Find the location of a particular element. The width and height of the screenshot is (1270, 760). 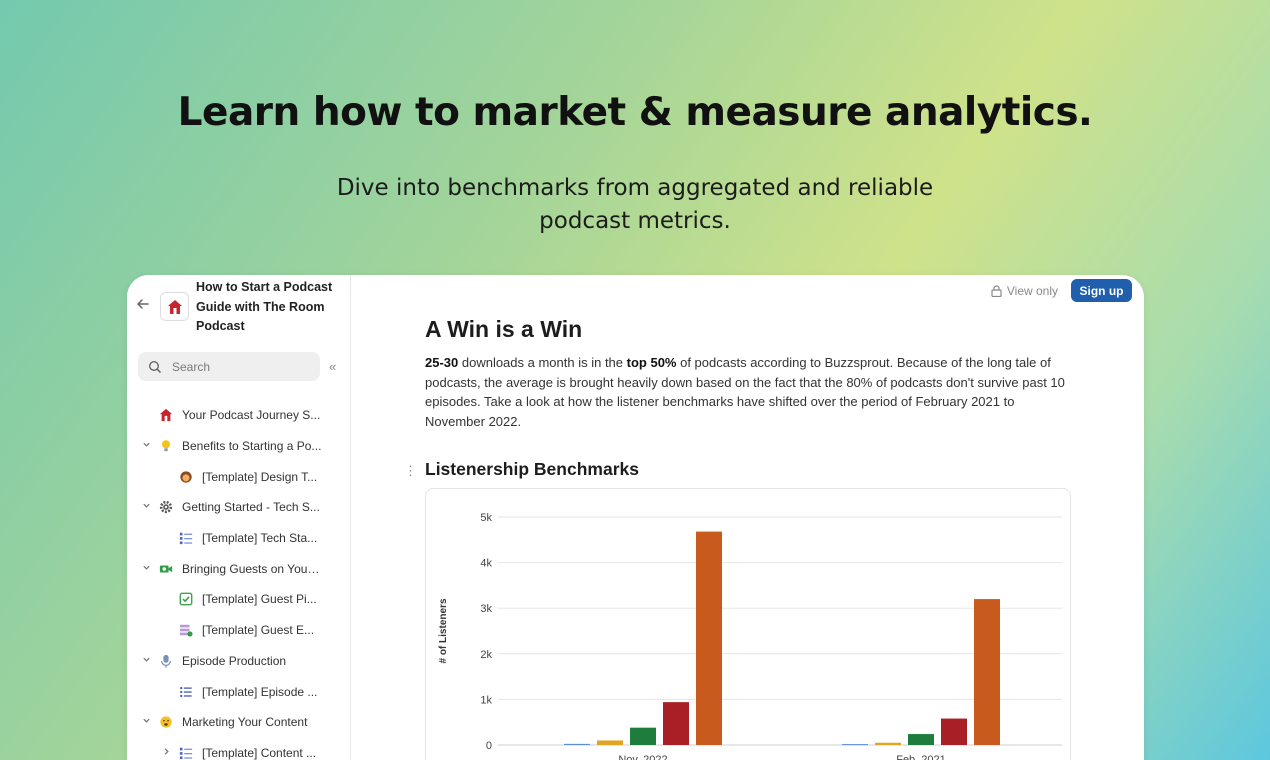

database-check-icon is located at coordinates (186, 630).